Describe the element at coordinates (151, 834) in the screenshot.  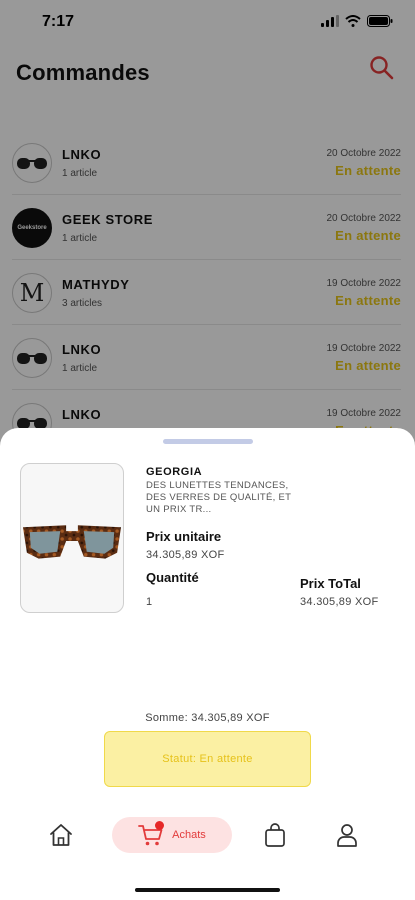
I see `cart-icon-wrap` at that location.